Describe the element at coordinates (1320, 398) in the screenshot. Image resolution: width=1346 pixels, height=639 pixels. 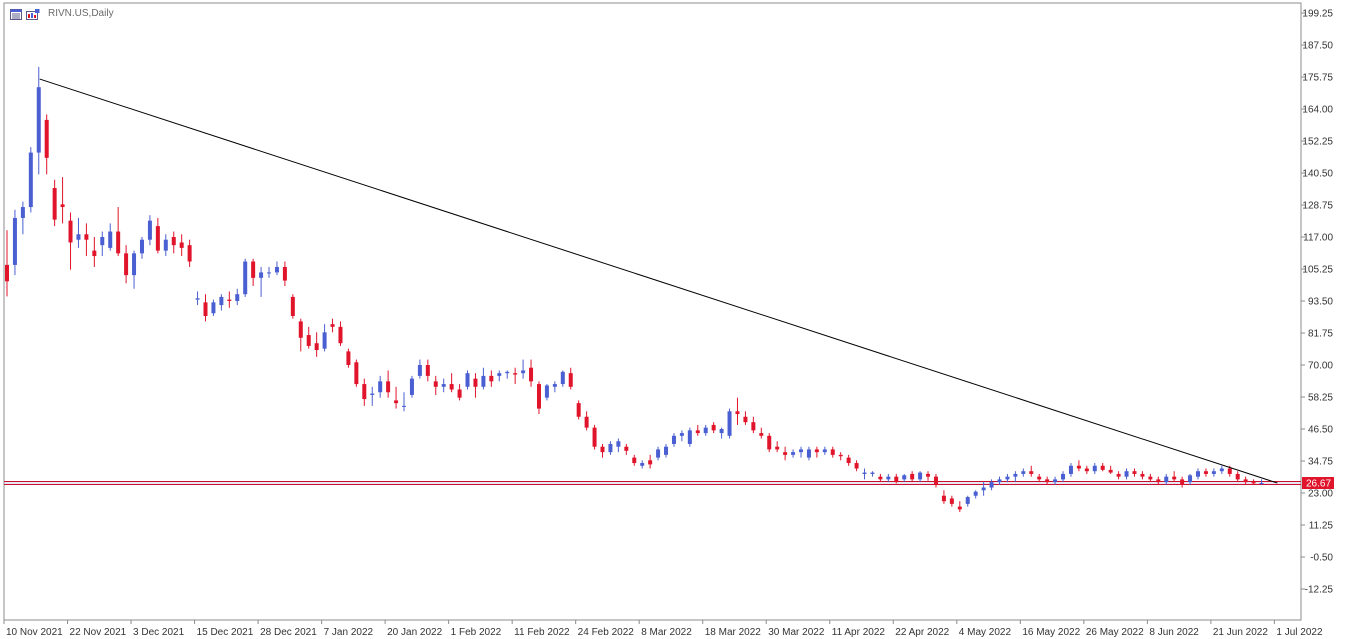
I see `y-tick-label: 58.25` at that location.